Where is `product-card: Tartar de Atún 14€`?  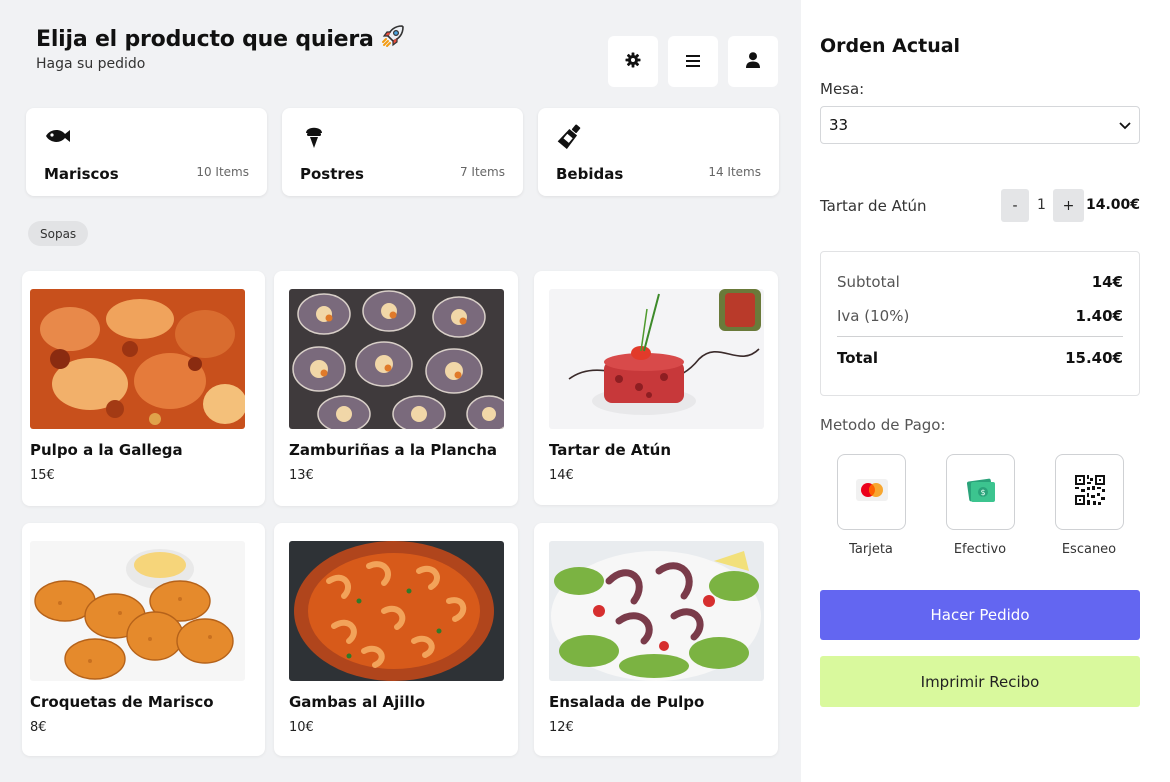
product-card: Tartar de Atún 14€ is located at coordinates (656, 388).